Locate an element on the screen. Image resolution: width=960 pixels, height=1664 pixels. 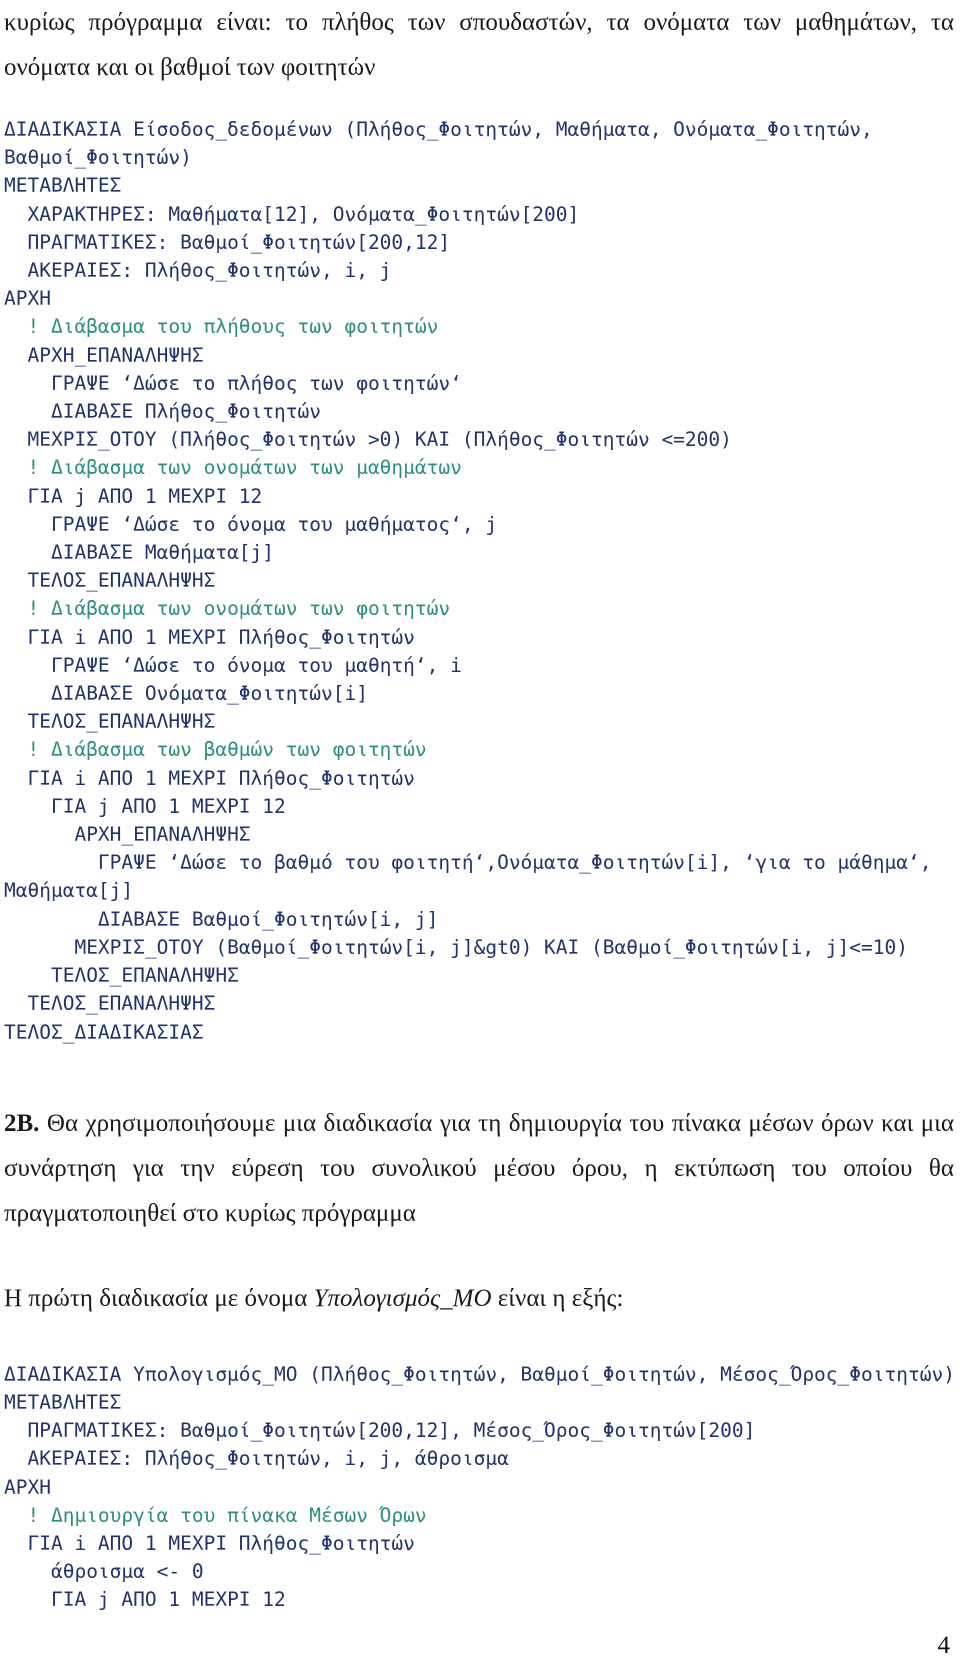
code-line: ΓΡΑΨΕ ‘Δώσε το πλήθος των φοιτητών‘ is located at coordinates (233, 383).